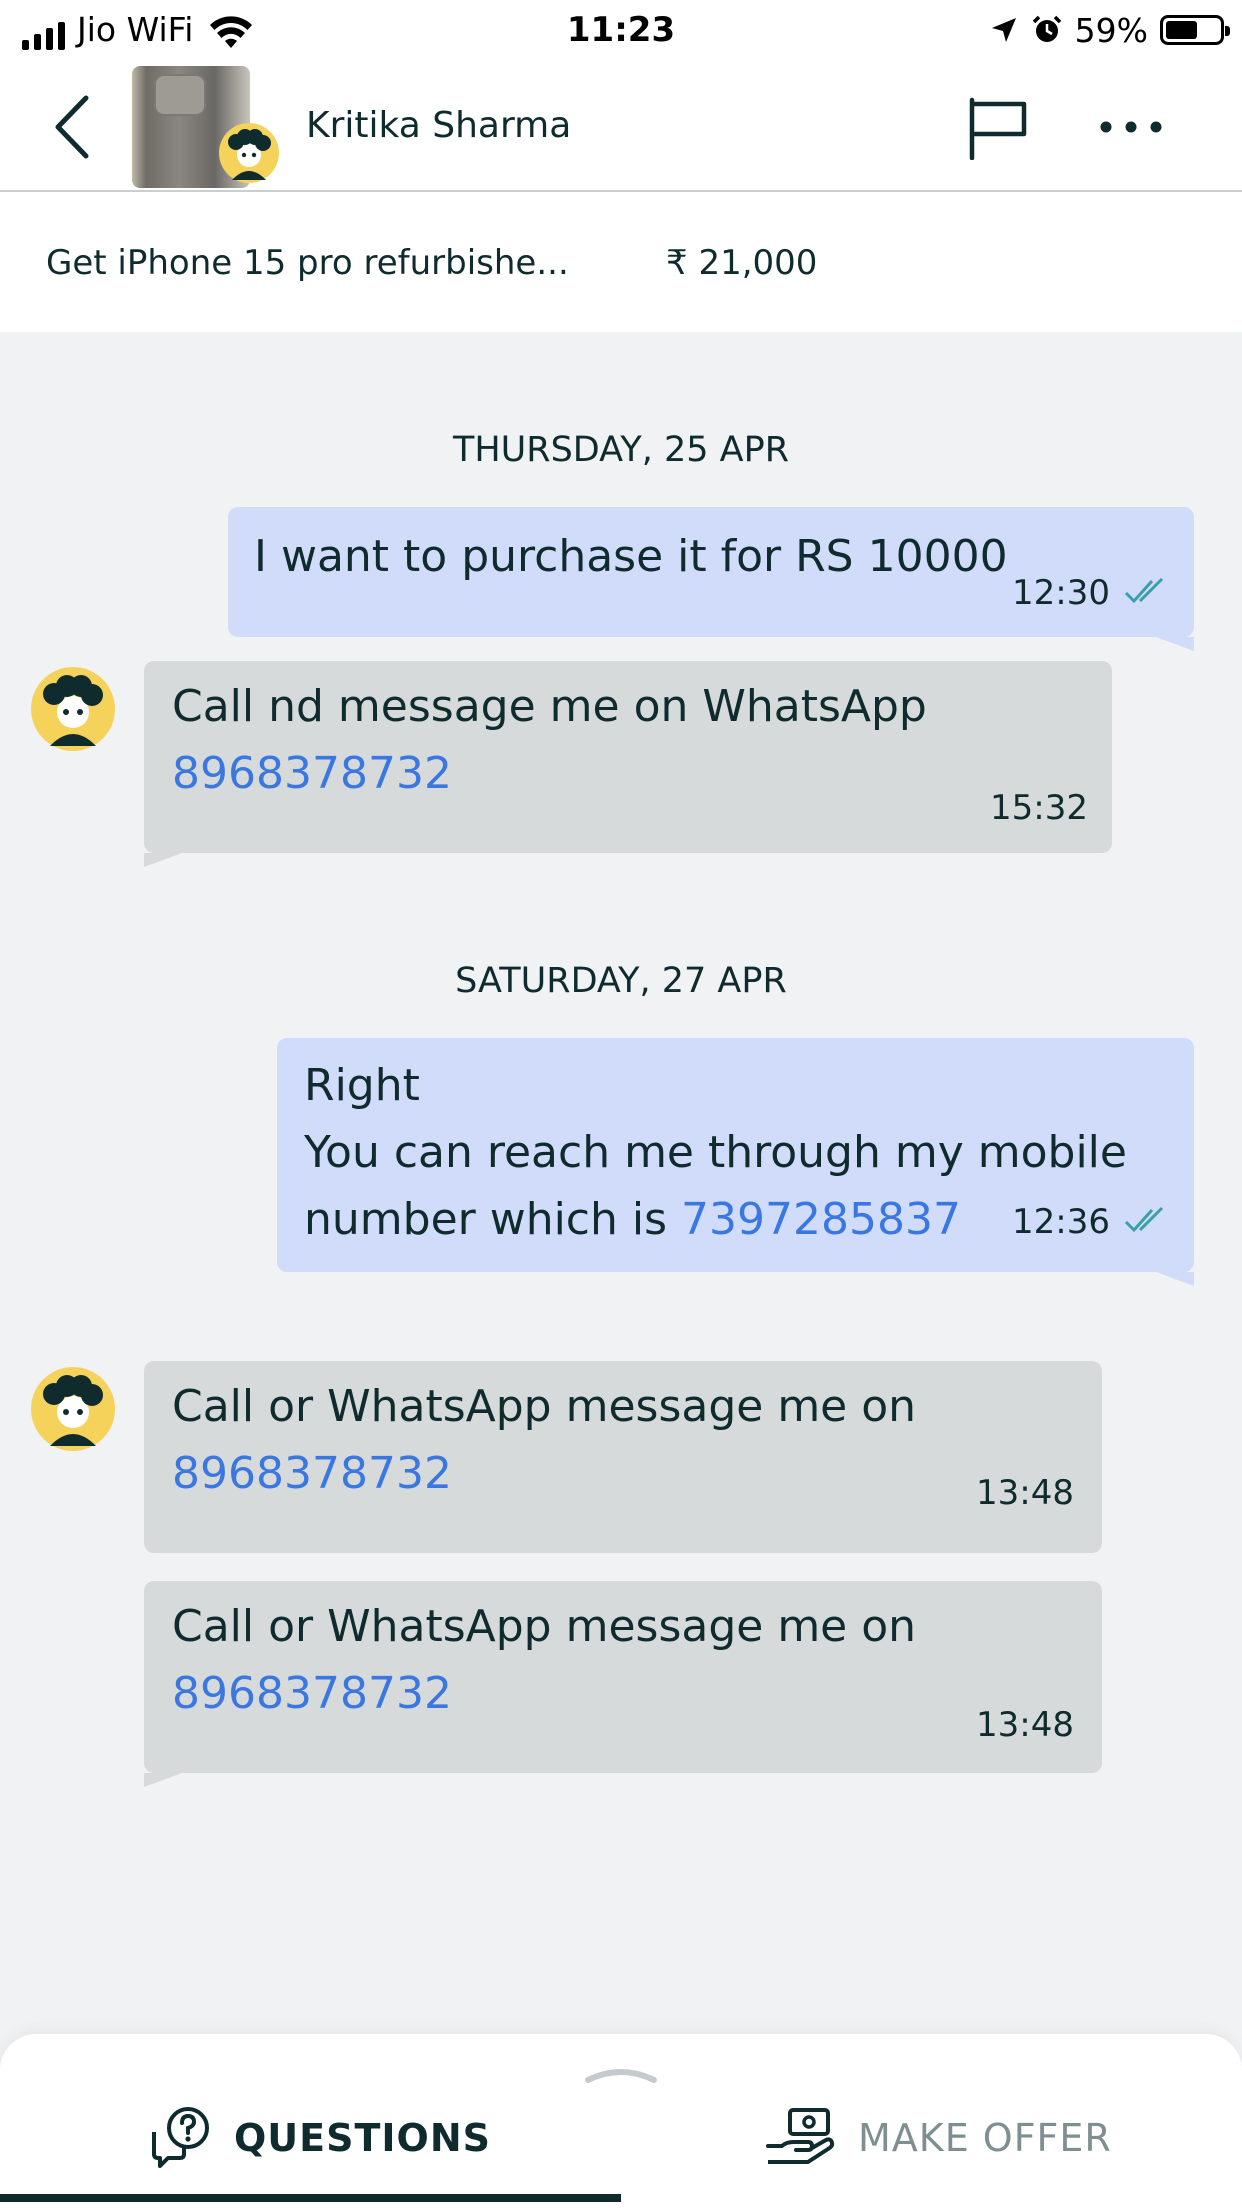 This screenshot has height=2208, width=1242. What do you see at coordinates (73, 127) in the screenshot?
I see `back-arrow-icon` at bounding box center [73, 127].